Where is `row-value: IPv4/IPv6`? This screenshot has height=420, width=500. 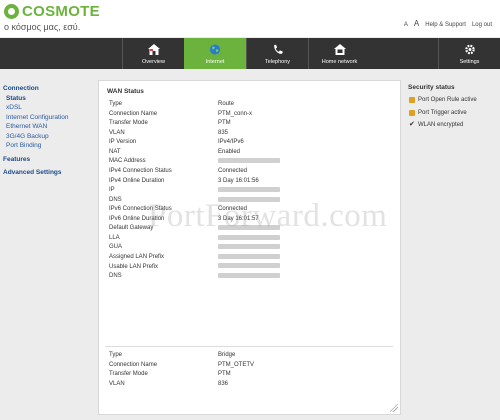
row-value: IPv4/IPv6 is located at coordinates (231, 142).